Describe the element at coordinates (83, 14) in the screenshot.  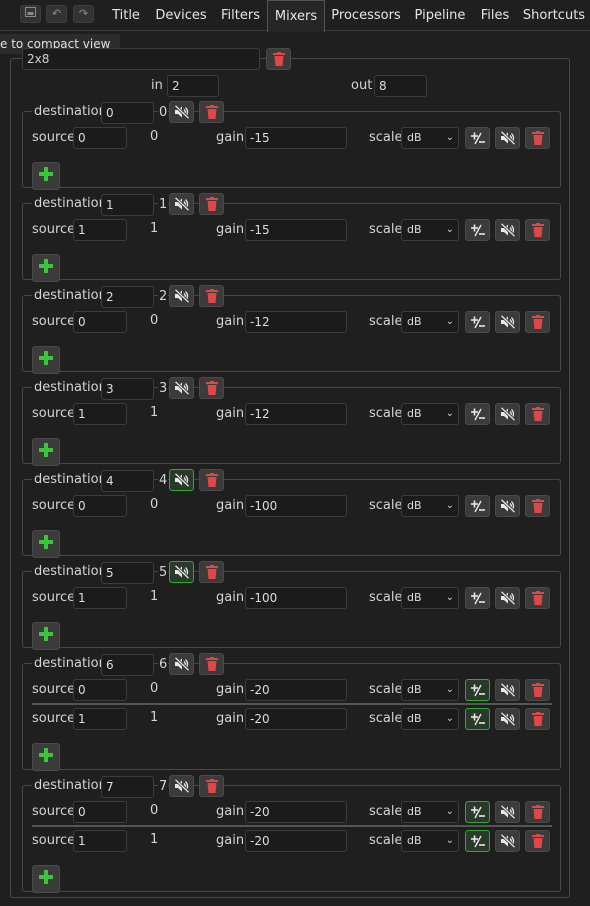
I see `redo-icon: ↷` at that location.